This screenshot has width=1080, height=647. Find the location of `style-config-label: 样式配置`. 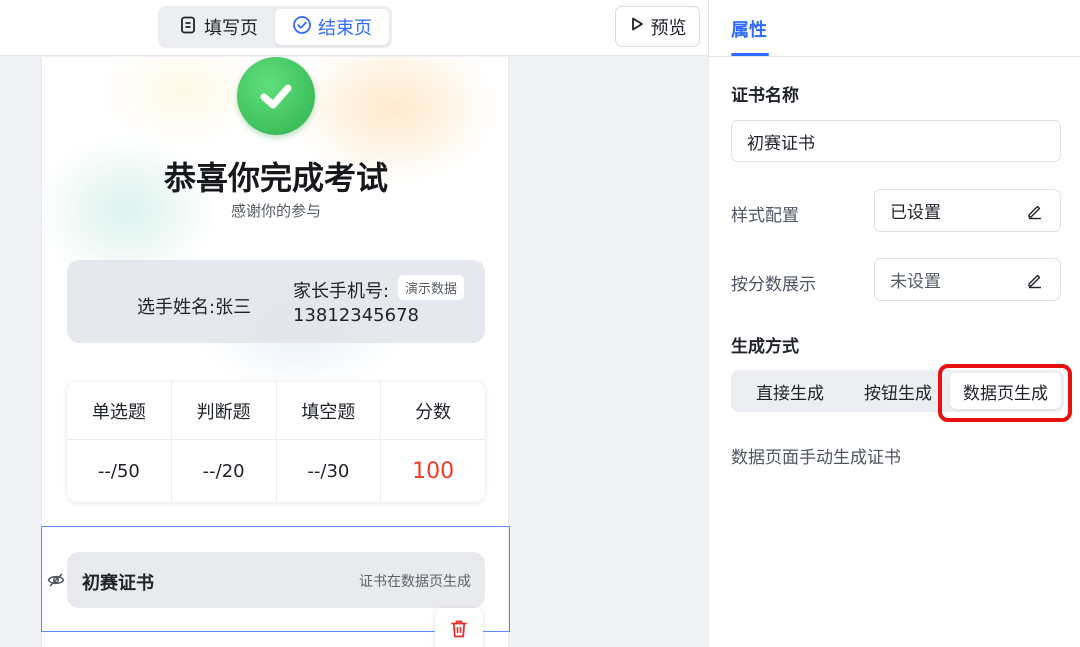

style-config-label: 样式配置 is located at coordinates (765, 216).